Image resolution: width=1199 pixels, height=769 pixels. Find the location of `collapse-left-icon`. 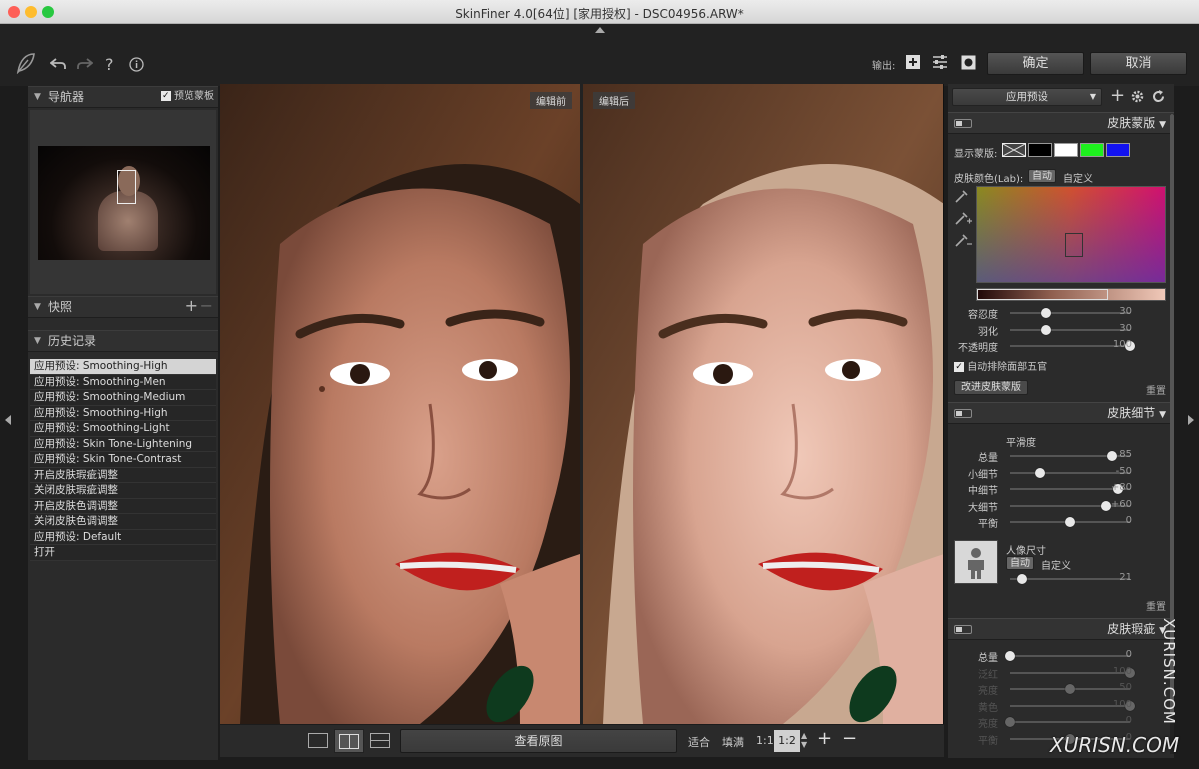

collapse-left-icon is located at coordinates (8, 420).